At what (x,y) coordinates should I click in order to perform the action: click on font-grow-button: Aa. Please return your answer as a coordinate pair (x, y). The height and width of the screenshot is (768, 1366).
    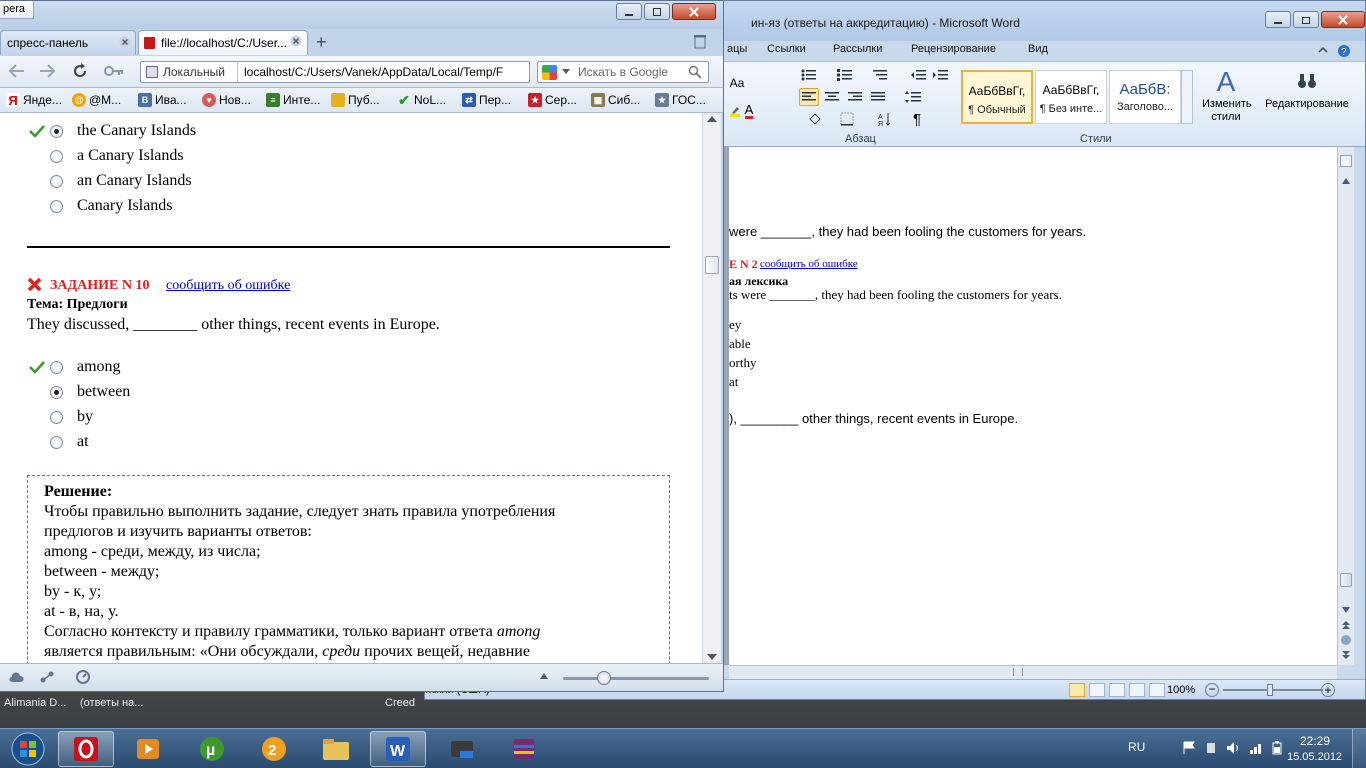
    Looking at the image, I should click on (737, 83).